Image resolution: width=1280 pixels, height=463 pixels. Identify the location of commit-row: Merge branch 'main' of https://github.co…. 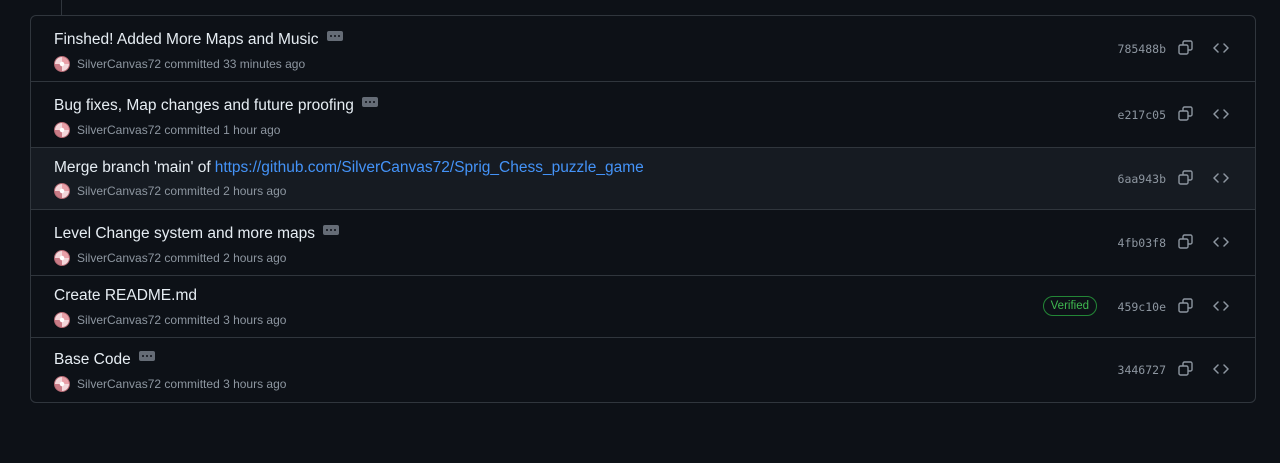
(643, 179).